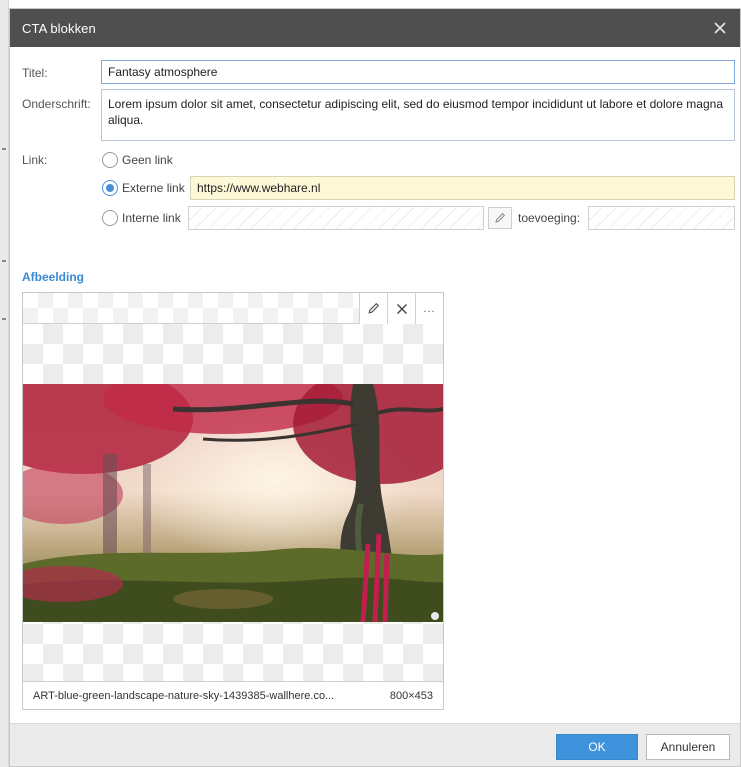  What do you see at coordinates (35, 73) in the screenshot?
I see `title-label: Titel:` at bounding box center [35, 73].